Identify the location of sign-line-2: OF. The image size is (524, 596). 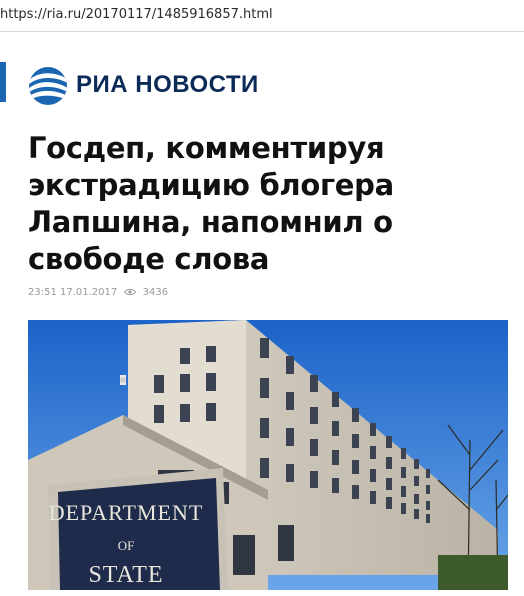
(126, 545).